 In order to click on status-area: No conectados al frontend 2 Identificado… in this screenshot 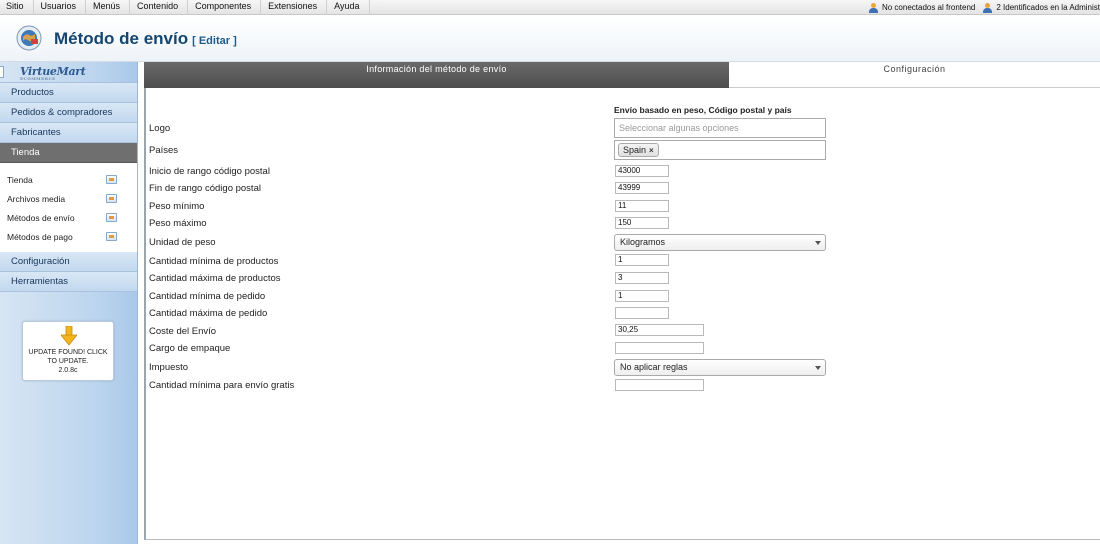, I will do `click(984, 7)`.